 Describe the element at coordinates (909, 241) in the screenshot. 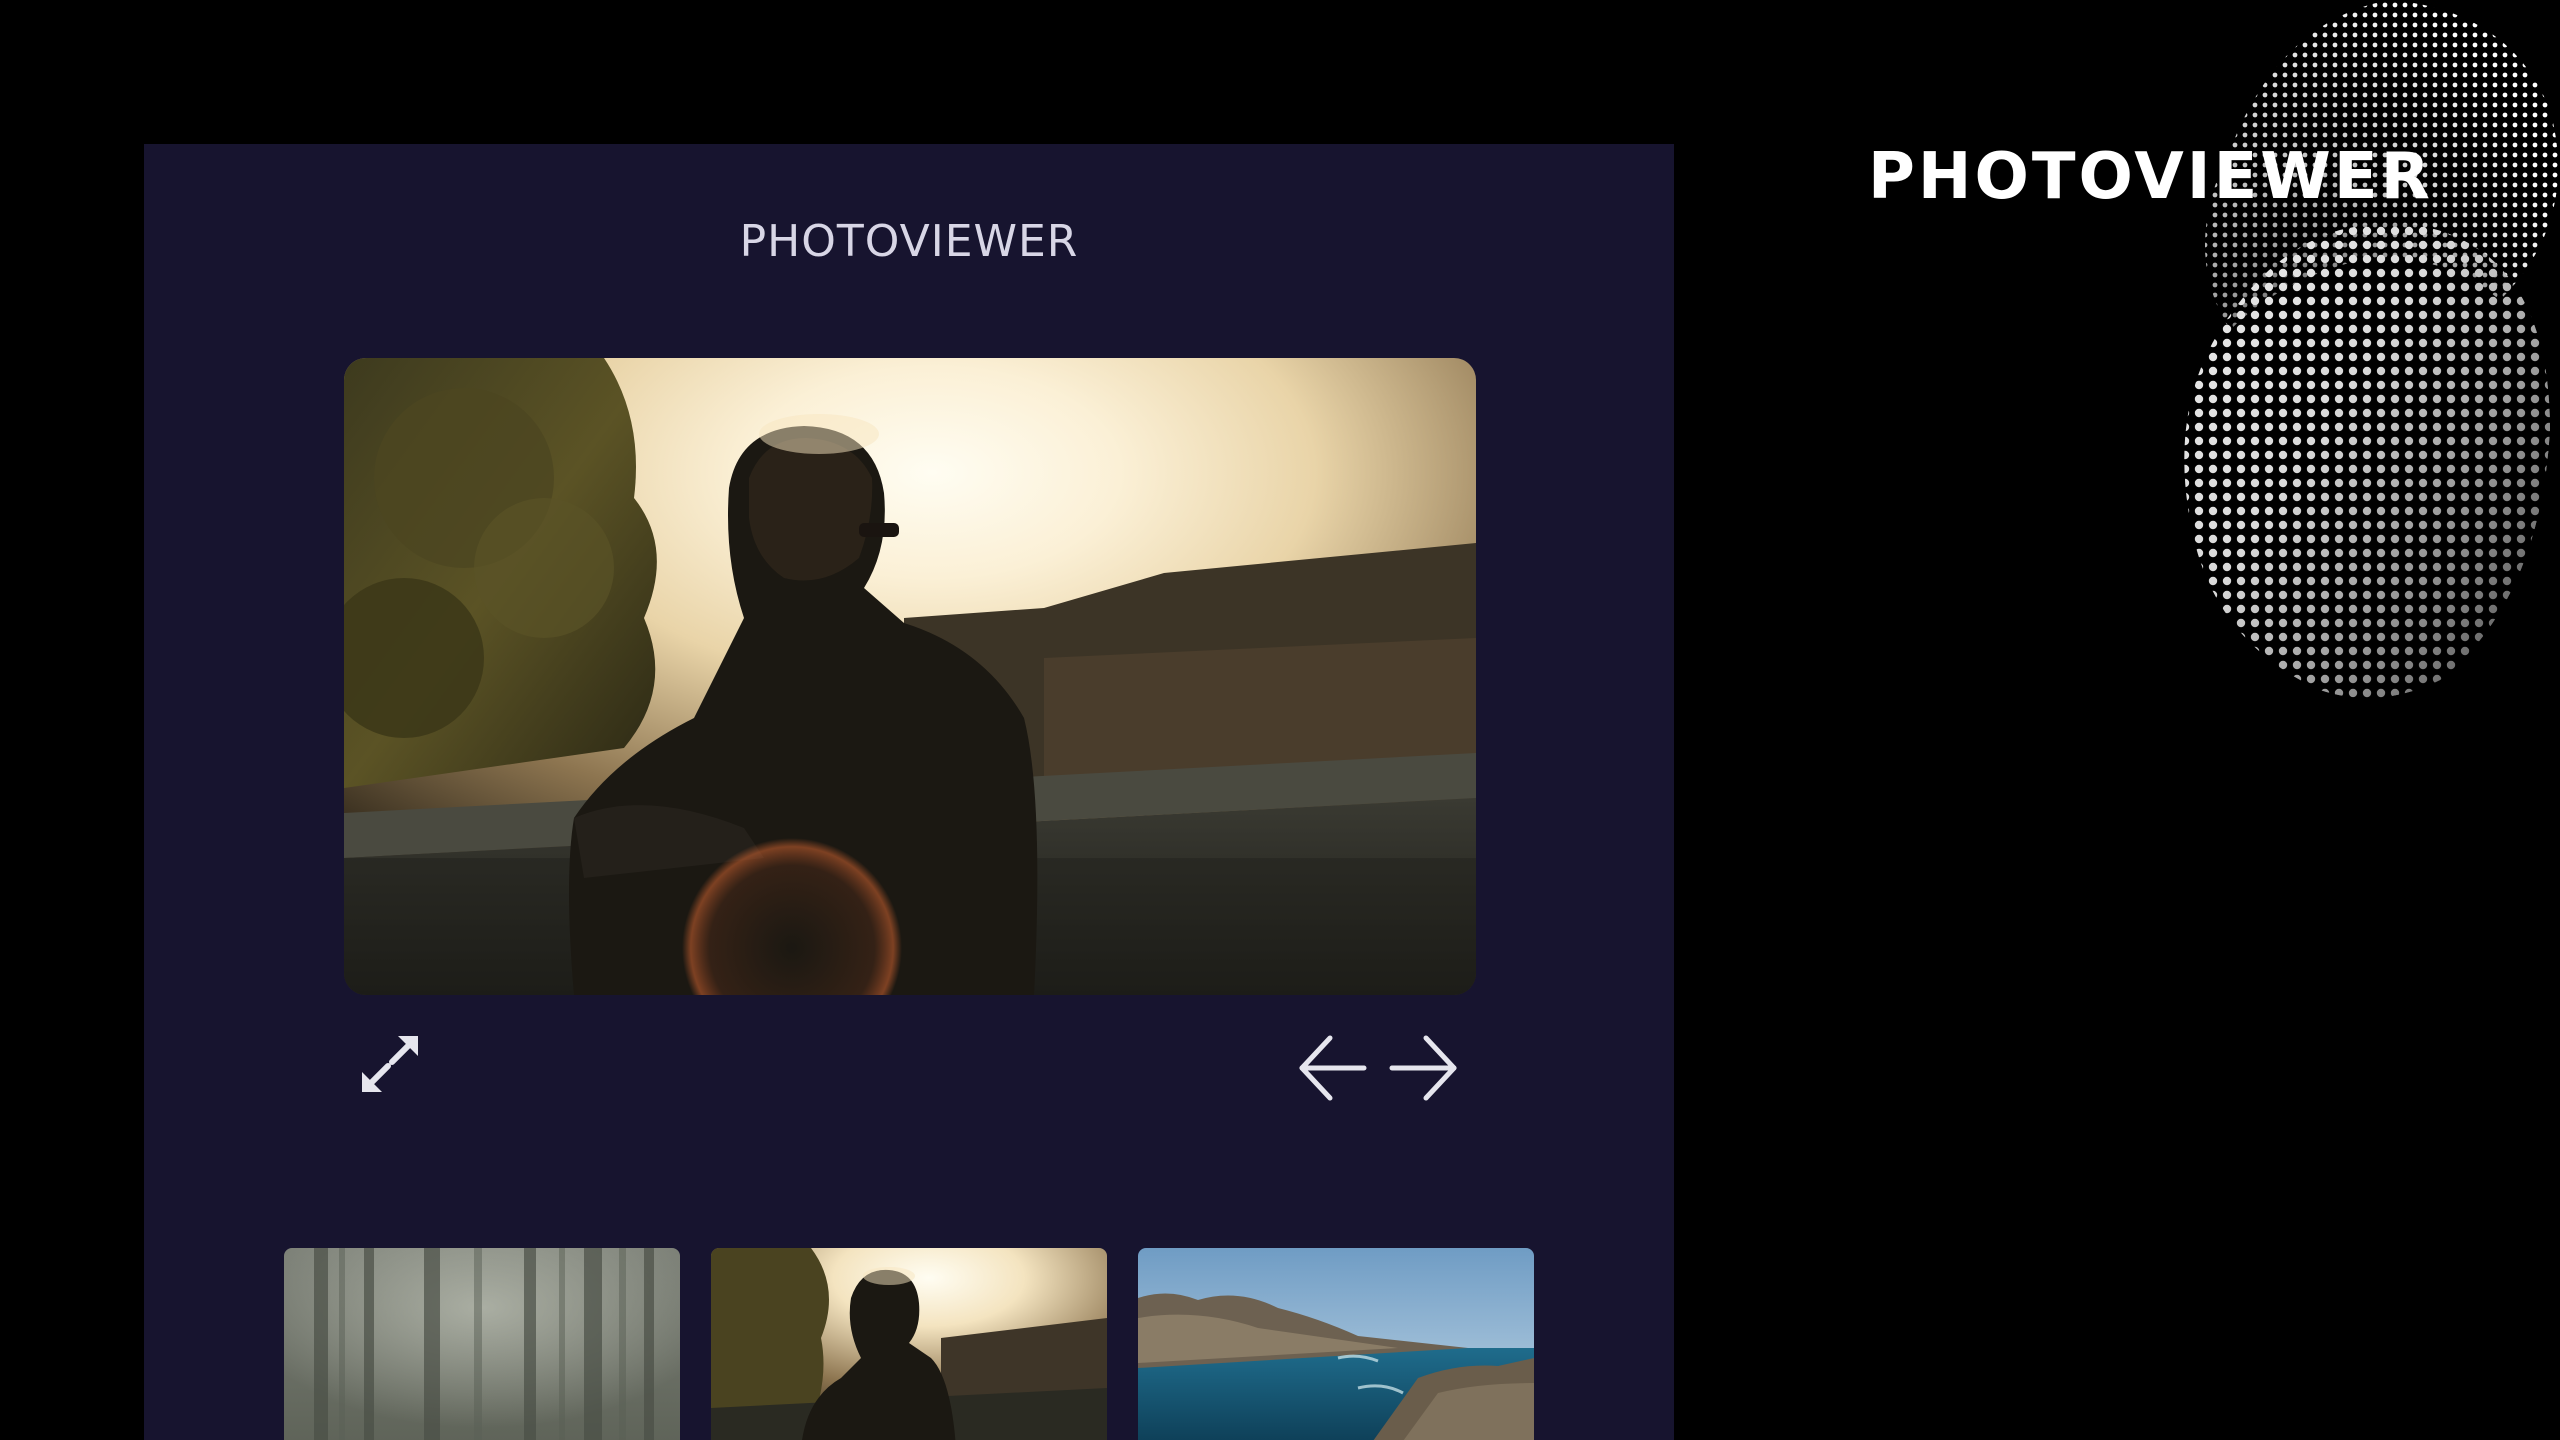

I see `viewer-title: PHOTOVIEWER` at that location.